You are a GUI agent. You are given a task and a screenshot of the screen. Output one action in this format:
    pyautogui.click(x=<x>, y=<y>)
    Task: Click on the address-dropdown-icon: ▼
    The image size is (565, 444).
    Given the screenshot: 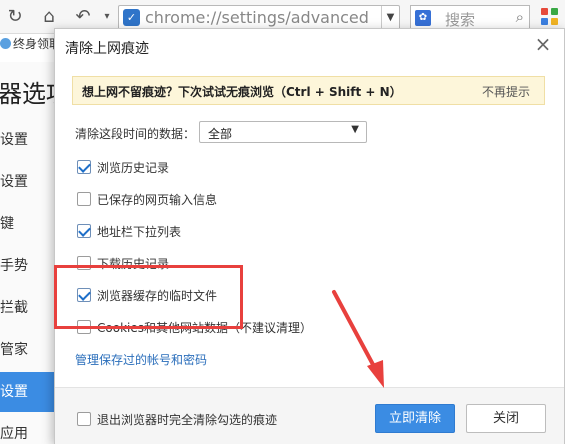 What is the action you would take?
    pyautogui.click(x=390, y=17)
    